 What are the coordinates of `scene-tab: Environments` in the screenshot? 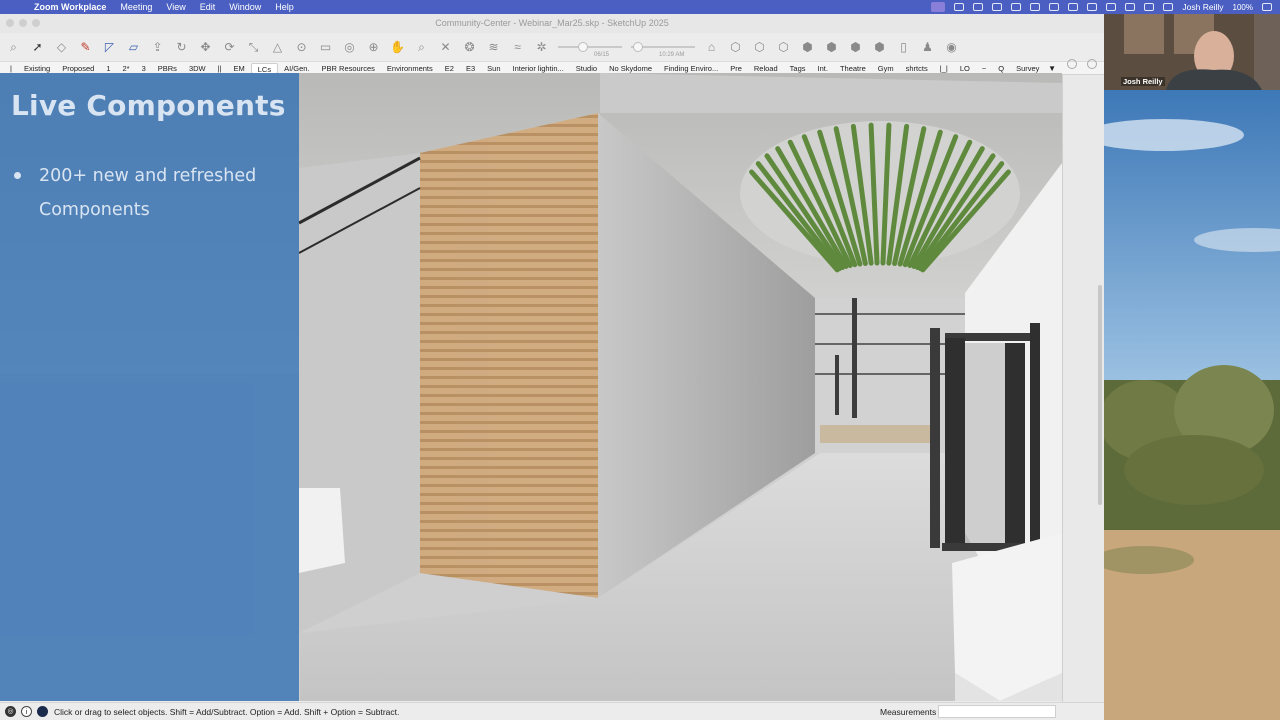 It's located at (410, 68).